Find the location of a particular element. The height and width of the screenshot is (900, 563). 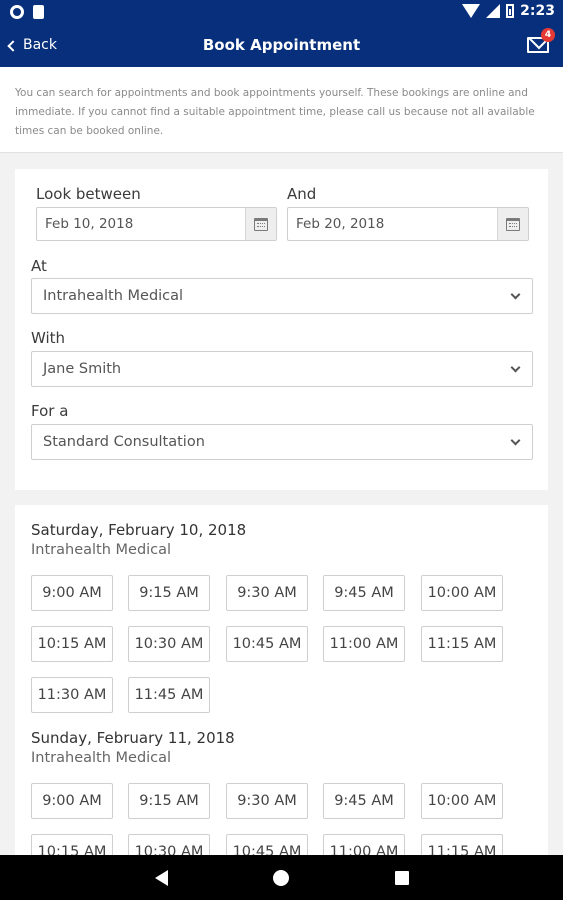

signal-icon is located at coordinates (493, 11).